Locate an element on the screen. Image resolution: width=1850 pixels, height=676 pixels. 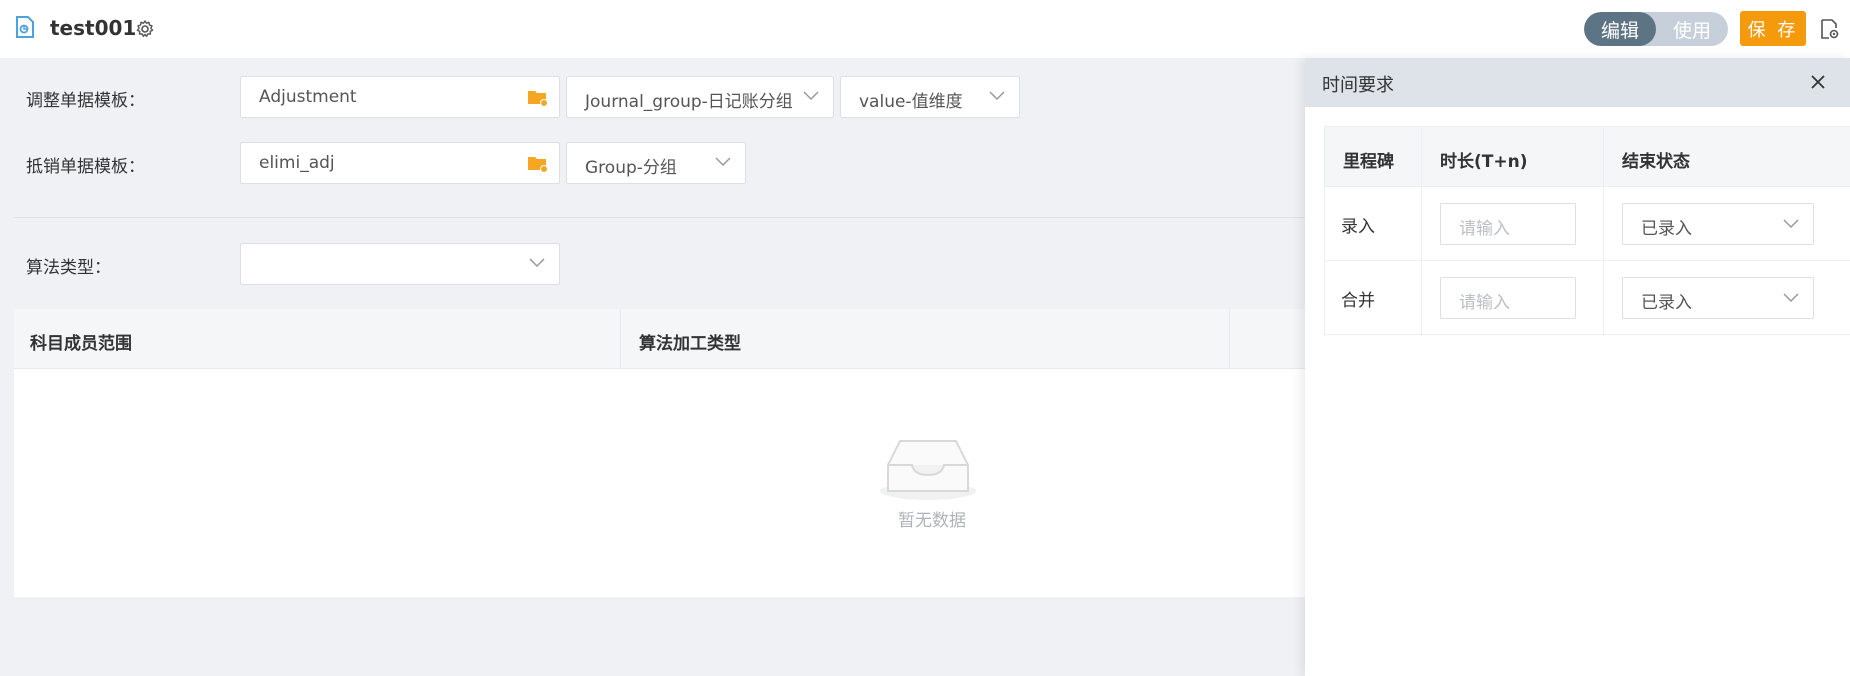
group-select: Group-分组 is located at coordinates (656, 163).